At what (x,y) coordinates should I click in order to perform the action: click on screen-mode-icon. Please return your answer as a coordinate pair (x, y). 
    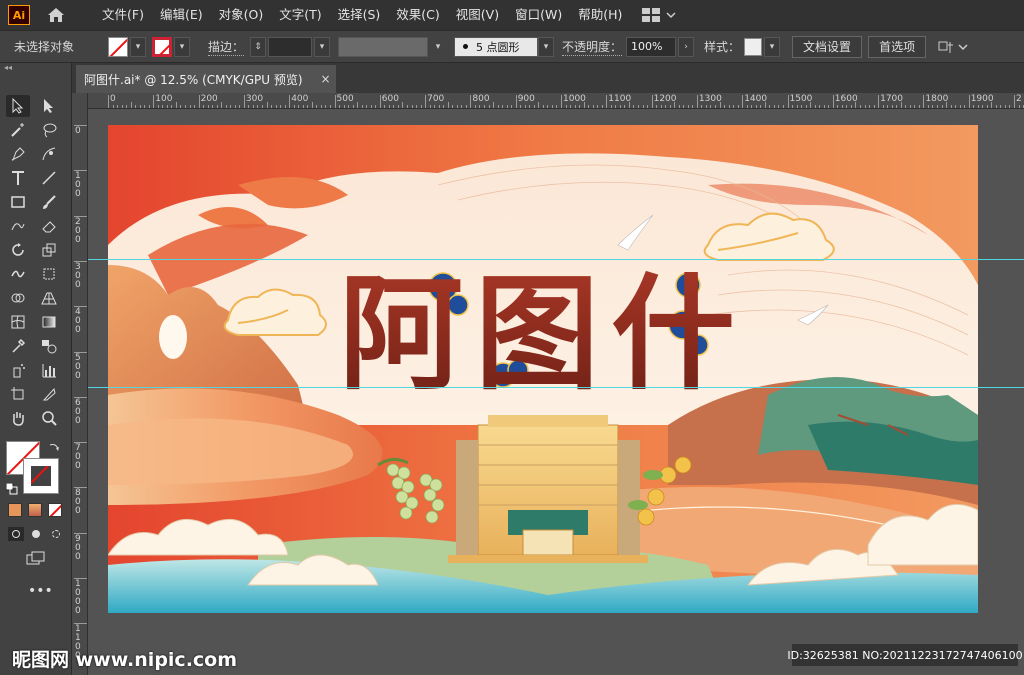
    Looking at the image, I should click on (36, 560).